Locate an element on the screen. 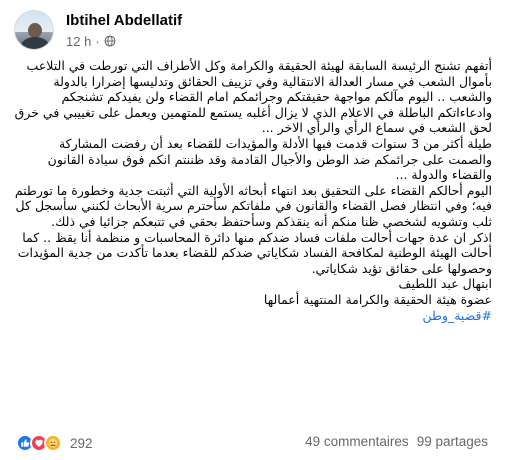 Image resolution: width=506 pixels, height=460 pixels. author-name: Ibtihel Abdellatif is located at coordinates (124, 20).